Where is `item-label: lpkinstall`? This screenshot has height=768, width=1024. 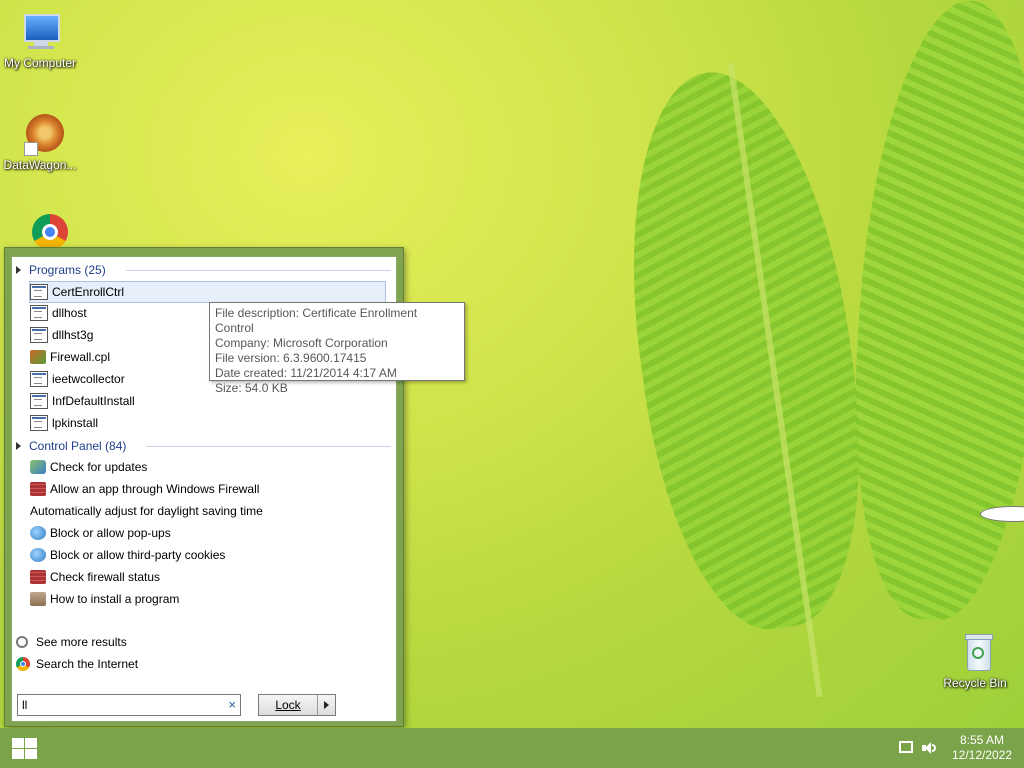 item-label: lpkinstall is located at coordinates (75, 423).